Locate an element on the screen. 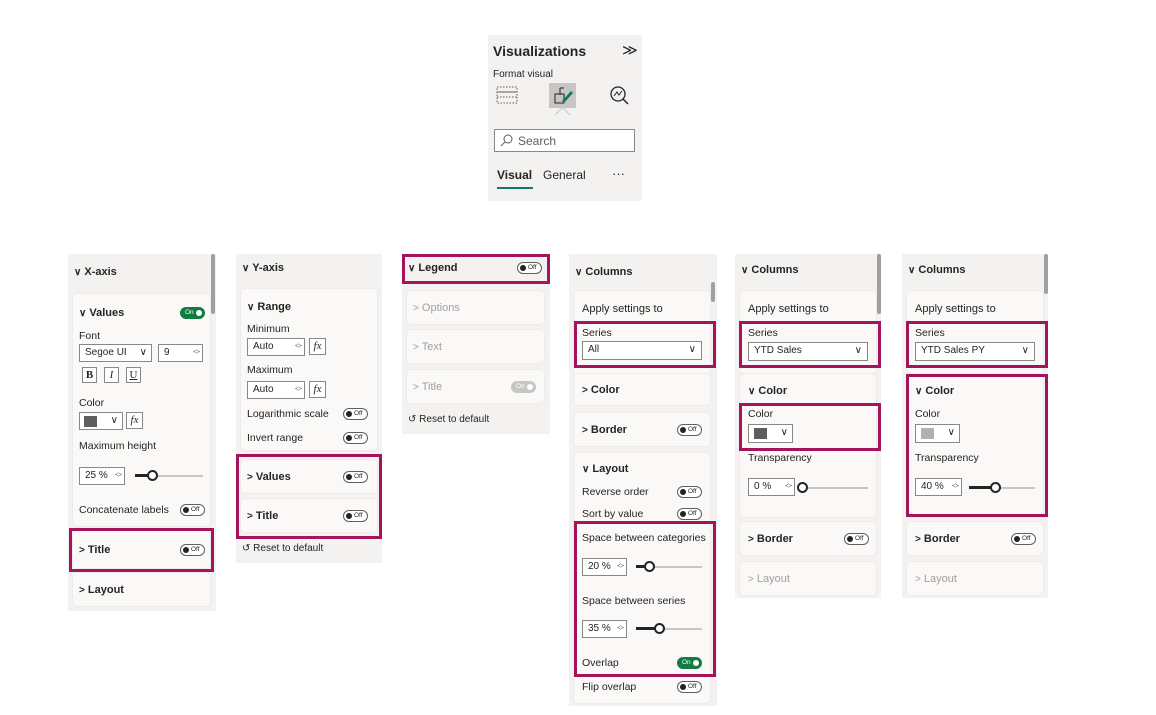 The image size is (1156, 715). reverse-order-toggle: Off is located at coordinates (689, 492).